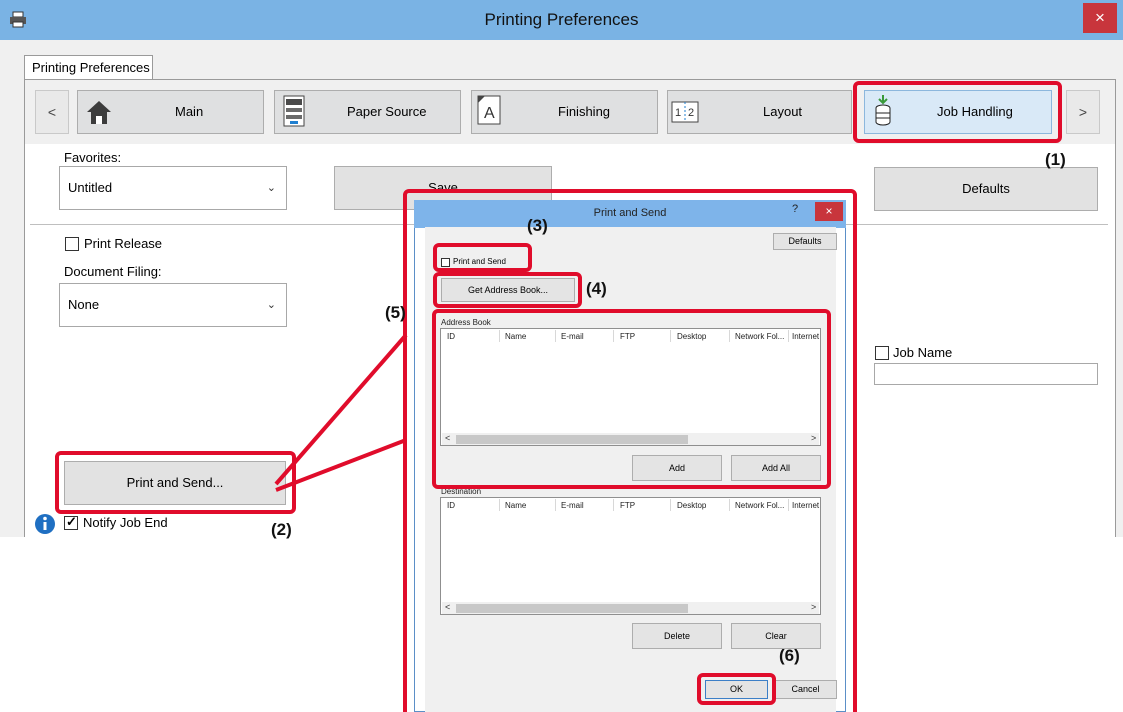 The image size is (1123, 712). Describe the element at coordinates (789, 655) in the screenshot. I see `callout-6: (6)` at that location.